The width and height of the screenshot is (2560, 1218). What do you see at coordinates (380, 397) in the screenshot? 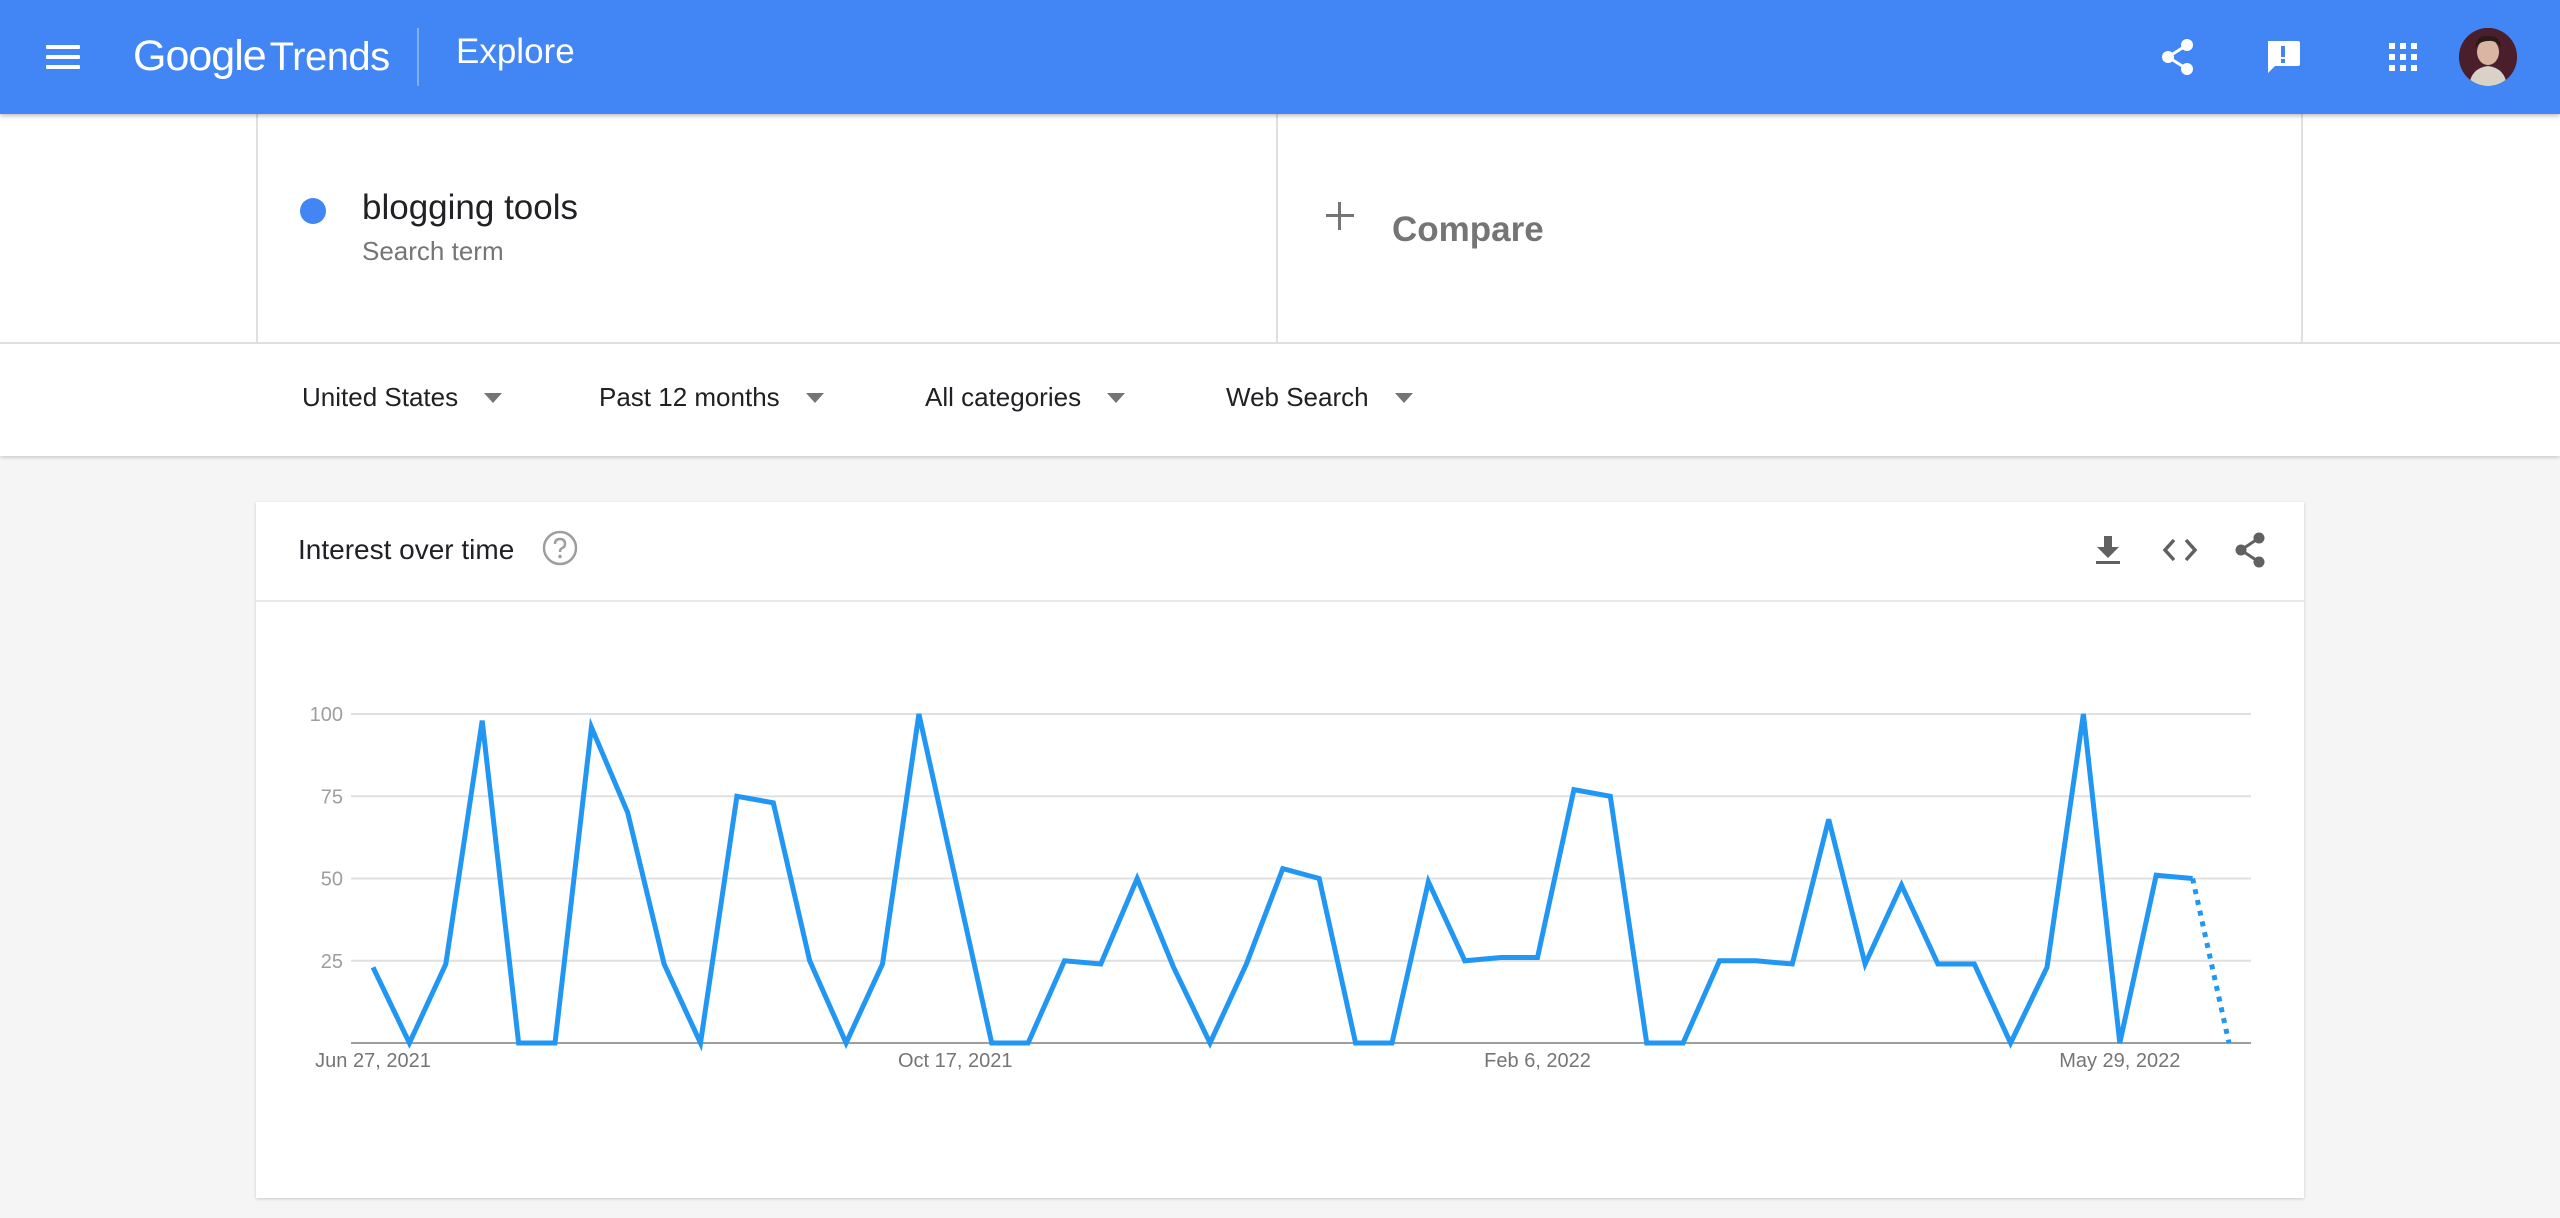
I see `filter-label: United States` at bounding box center [380, 397].